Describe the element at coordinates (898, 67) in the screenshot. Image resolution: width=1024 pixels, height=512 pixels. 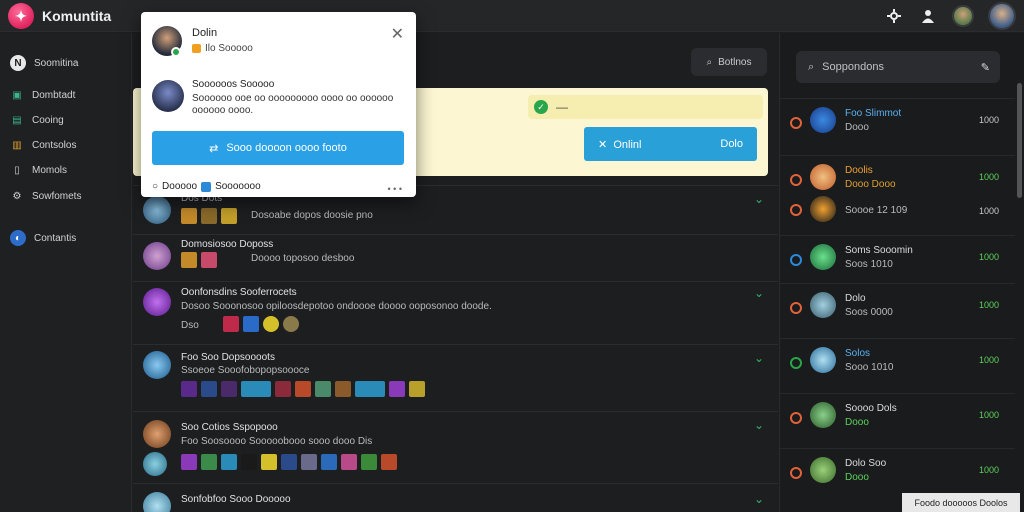
I see `right-search-input: ⌕ Soppondons ✎` at that location.